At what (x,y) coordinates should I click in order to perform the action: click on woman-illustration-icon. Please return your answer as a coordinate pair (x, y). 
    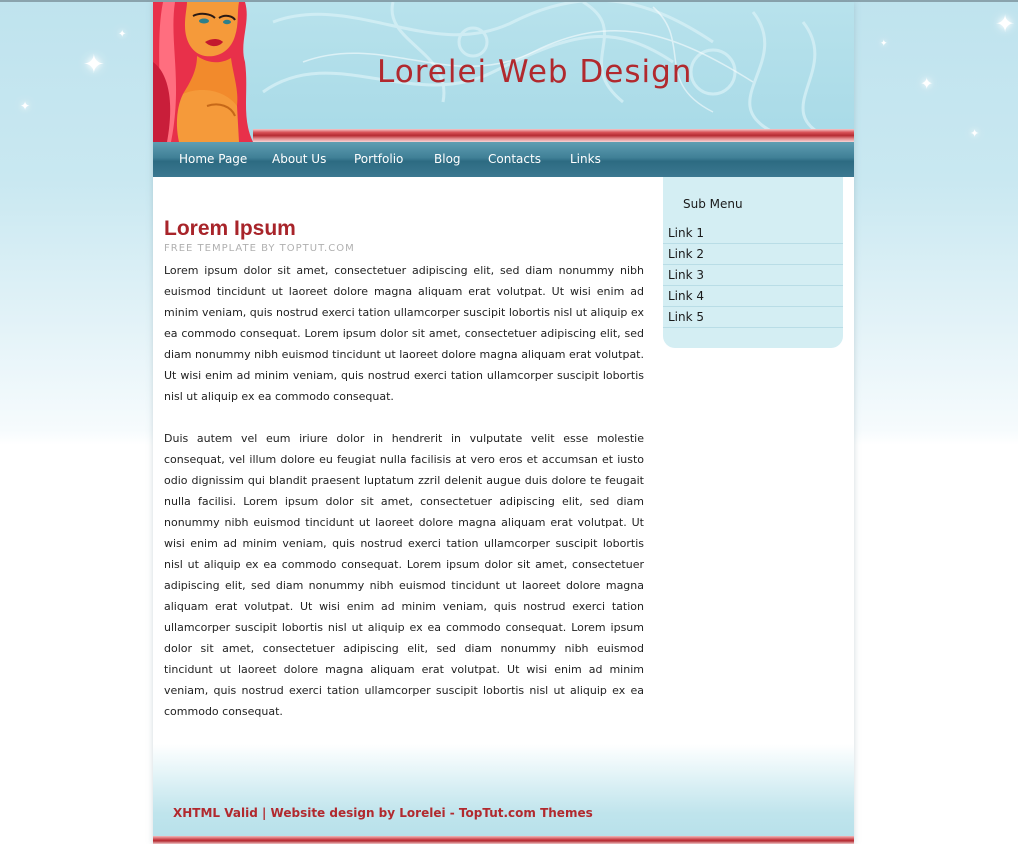
    Looking at the image, I should click on (203, 72).